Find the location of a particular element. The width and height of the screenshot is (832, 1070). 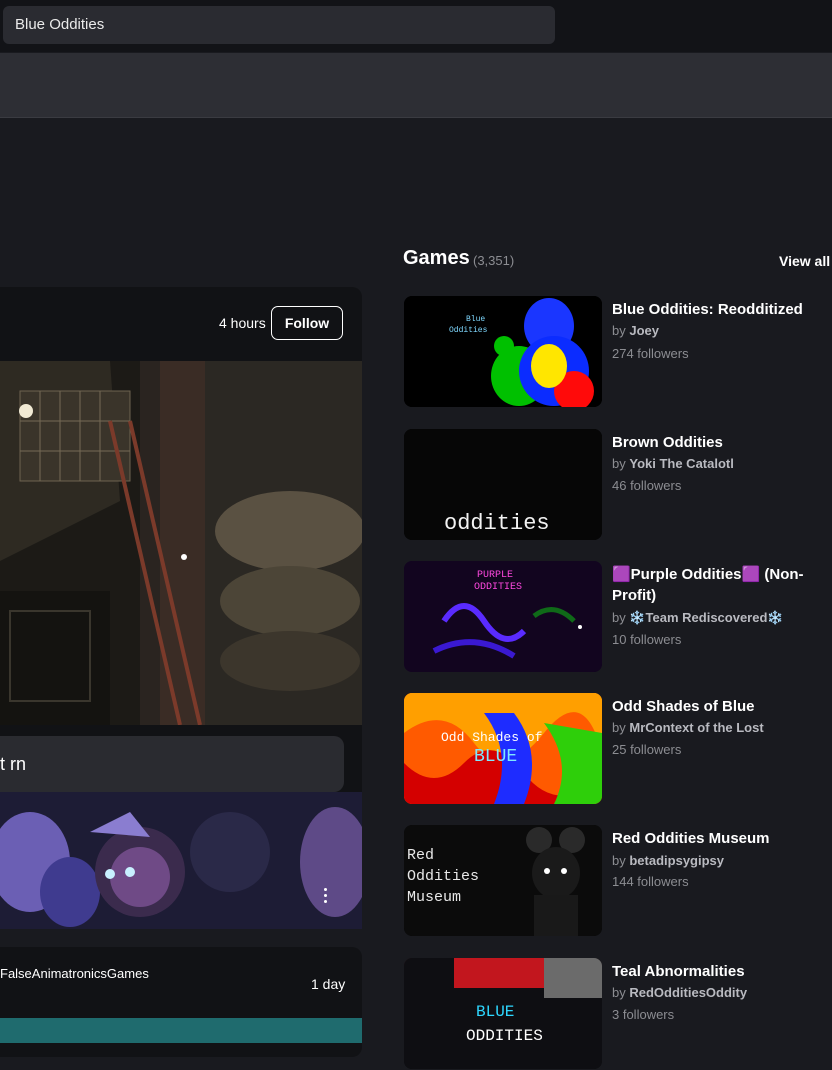

svg-text: BLUE is located at coordinates (495, 757).